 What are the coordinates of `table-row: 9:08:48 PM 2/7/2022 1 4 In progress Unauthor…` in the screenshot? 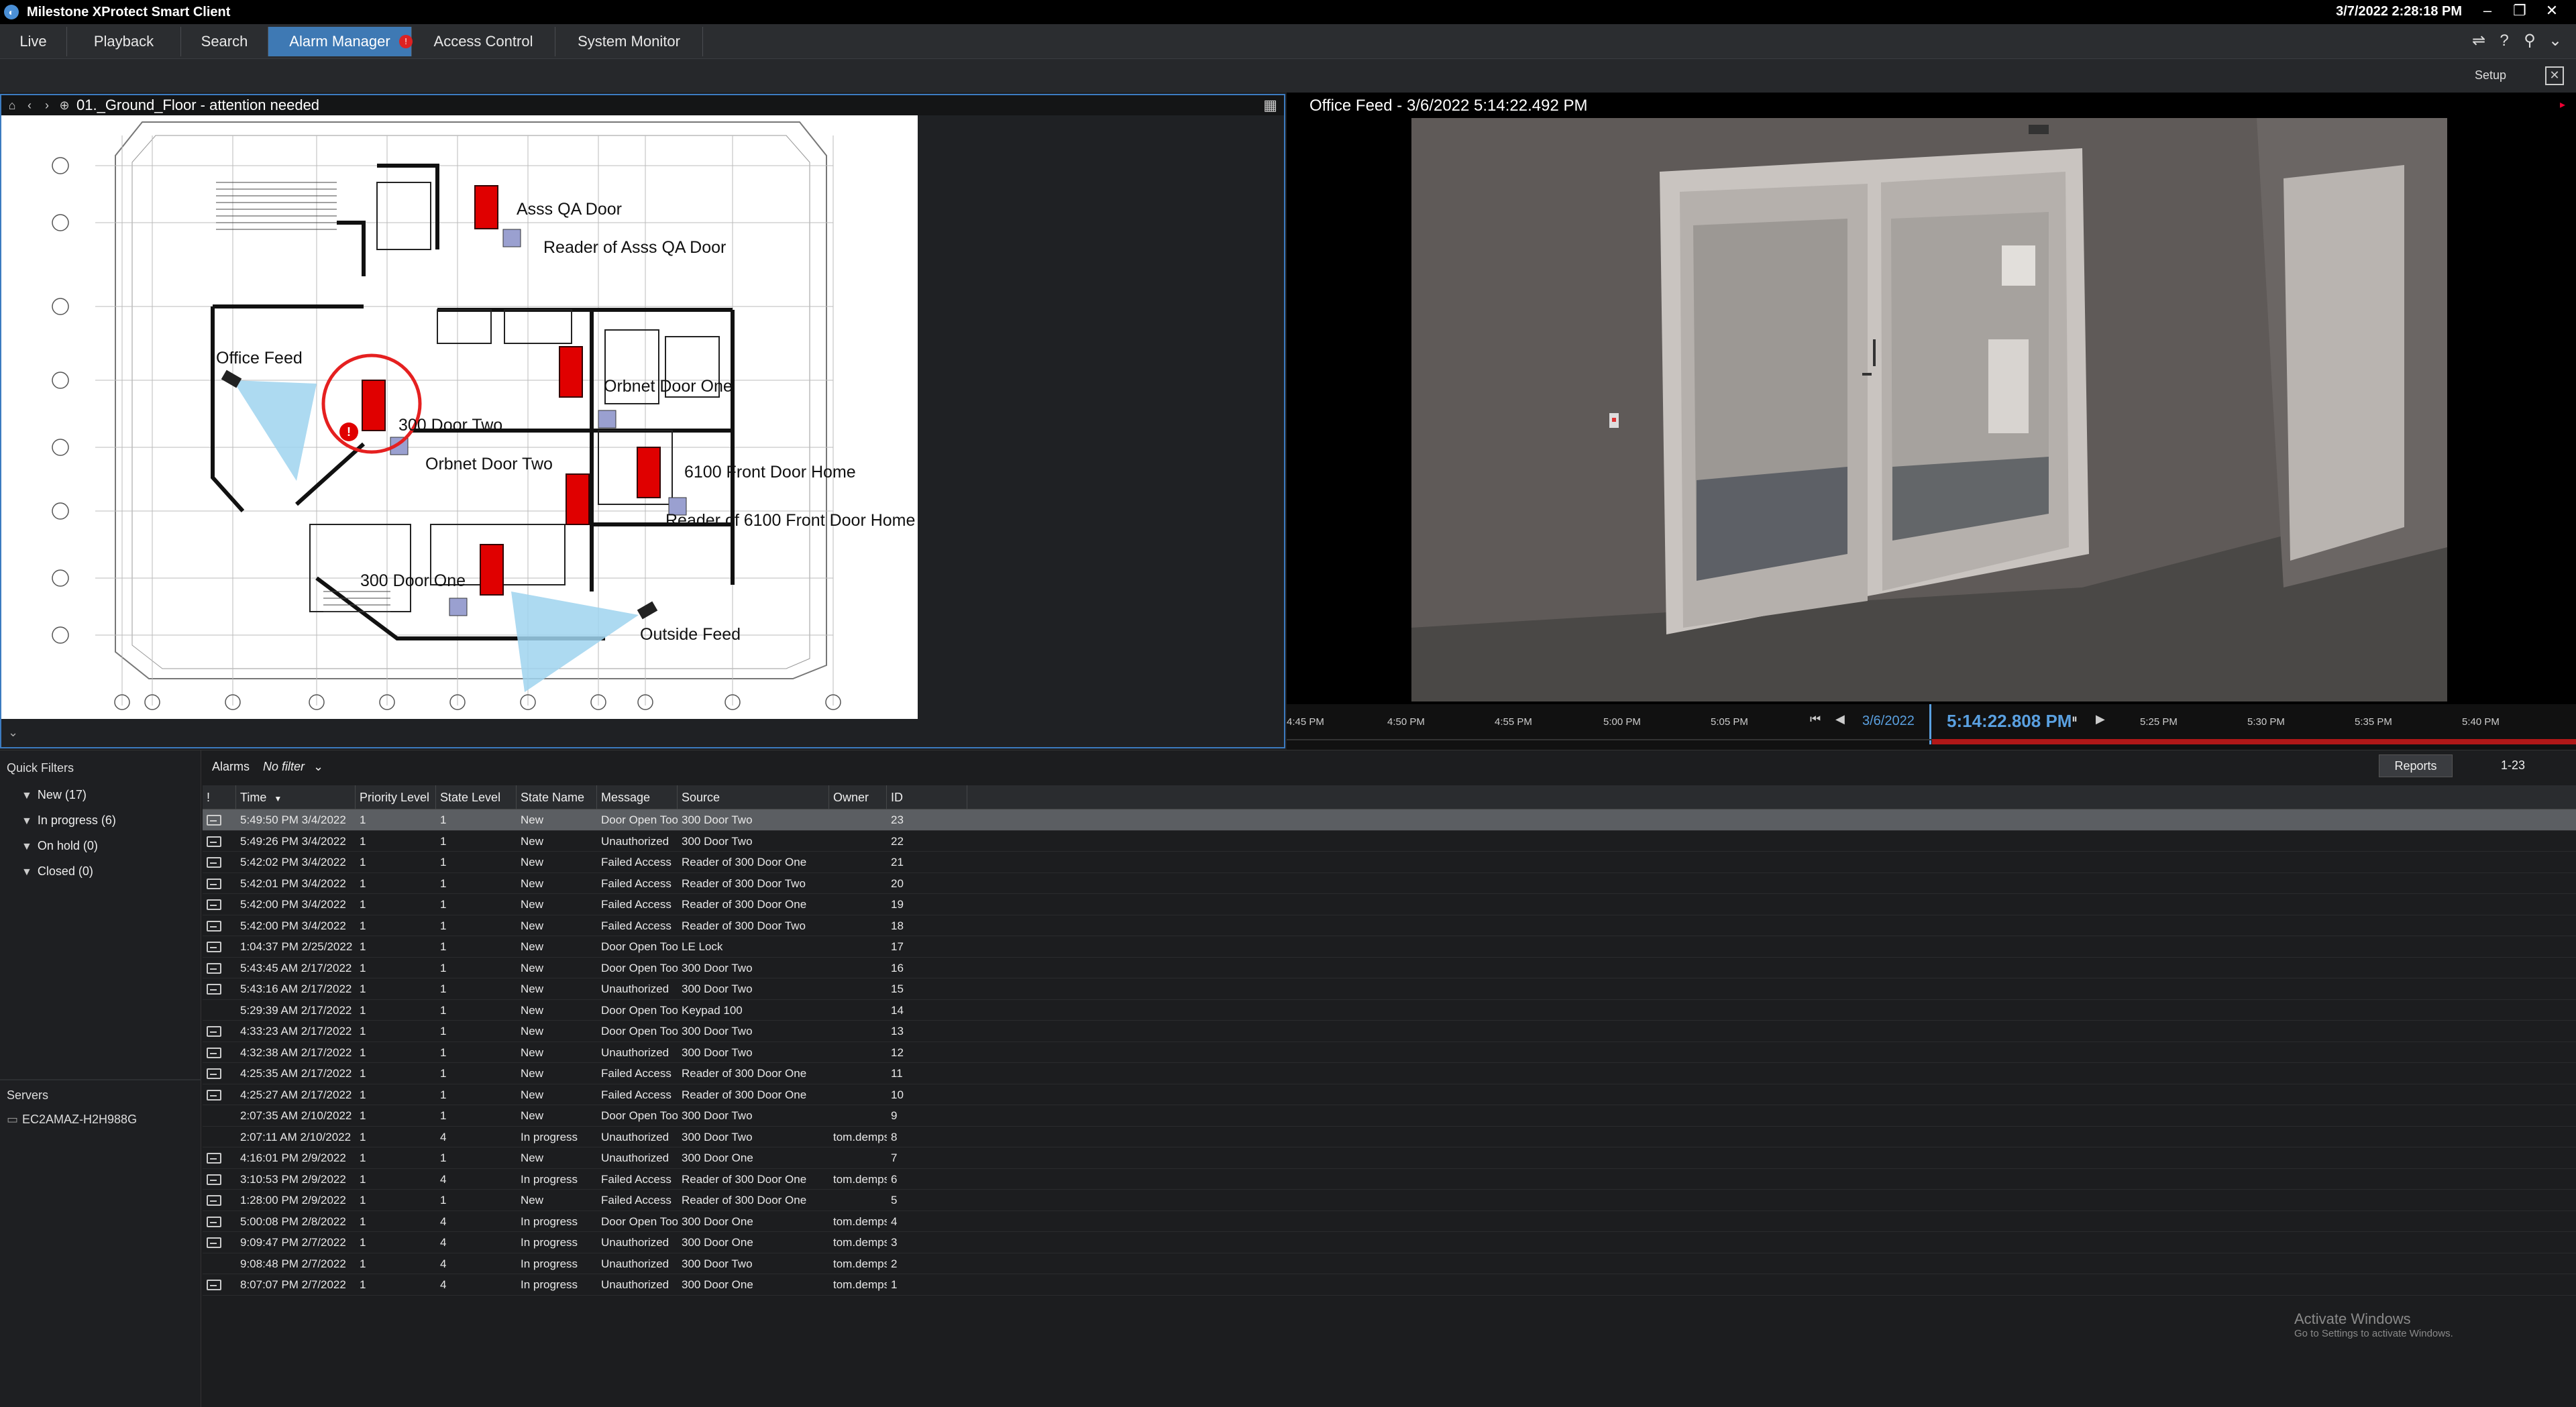 It's located at (1389, 1263).